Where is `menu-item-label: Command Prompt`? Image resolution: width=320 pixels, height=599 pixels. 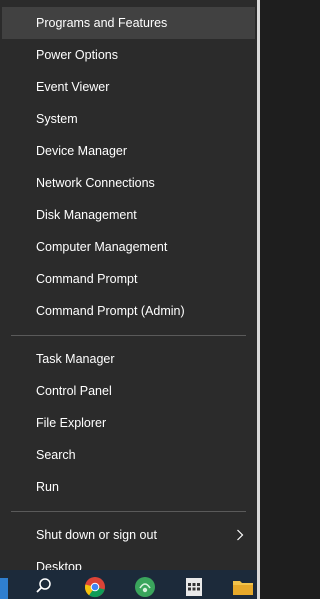 menu-item-label: Command Prompt is located at coordinates (87, 279).